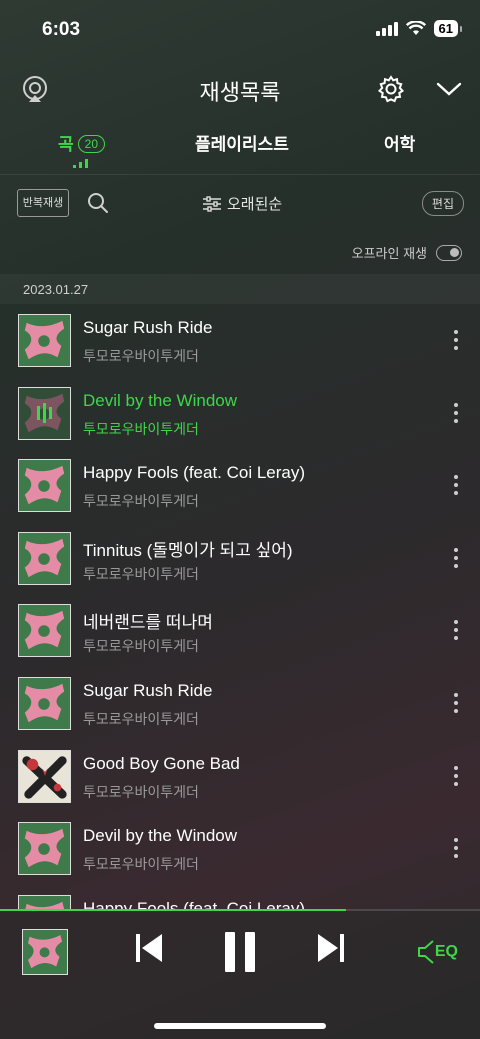 The height and width of the screenshot is (1039, 480). Describe the element at coordinates (449, 89) in the screenshot. I see `chevron-down-icon` at that location.